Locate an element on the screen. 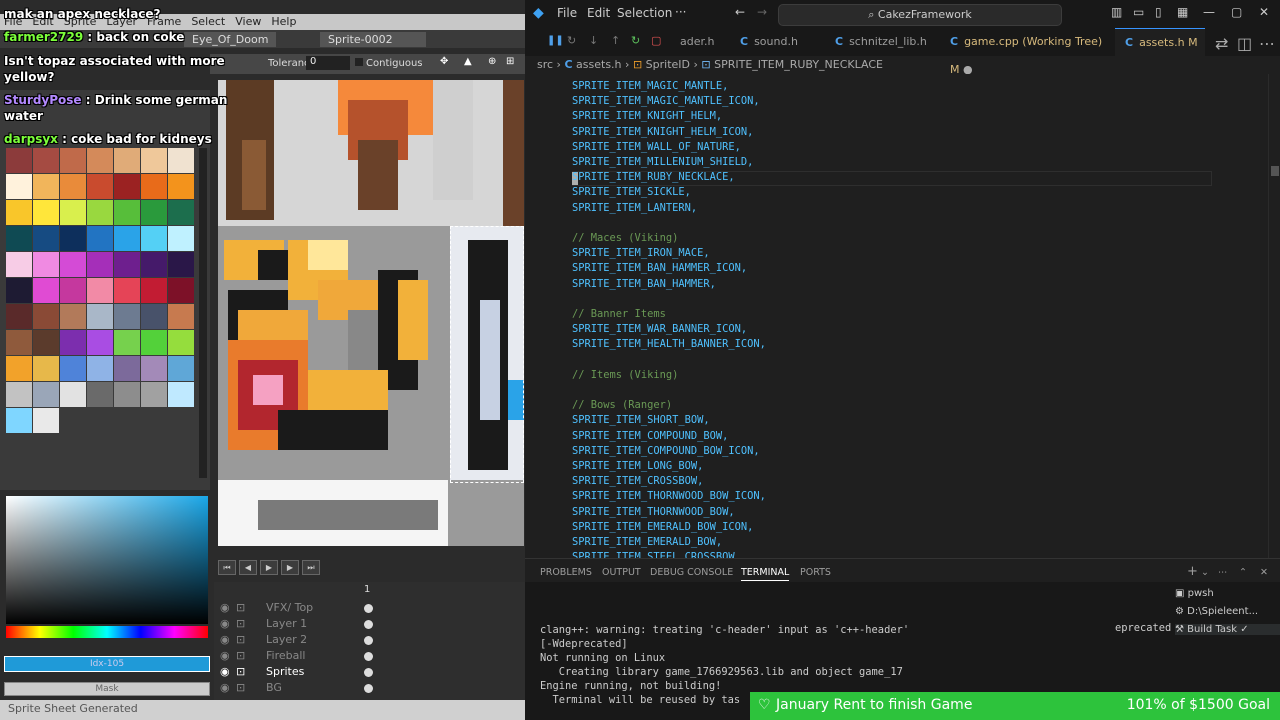 The image size is (1280, 720). tab-file: Cgame.cpp (Working Tree) M ● is located at coordinates (1027, 52).